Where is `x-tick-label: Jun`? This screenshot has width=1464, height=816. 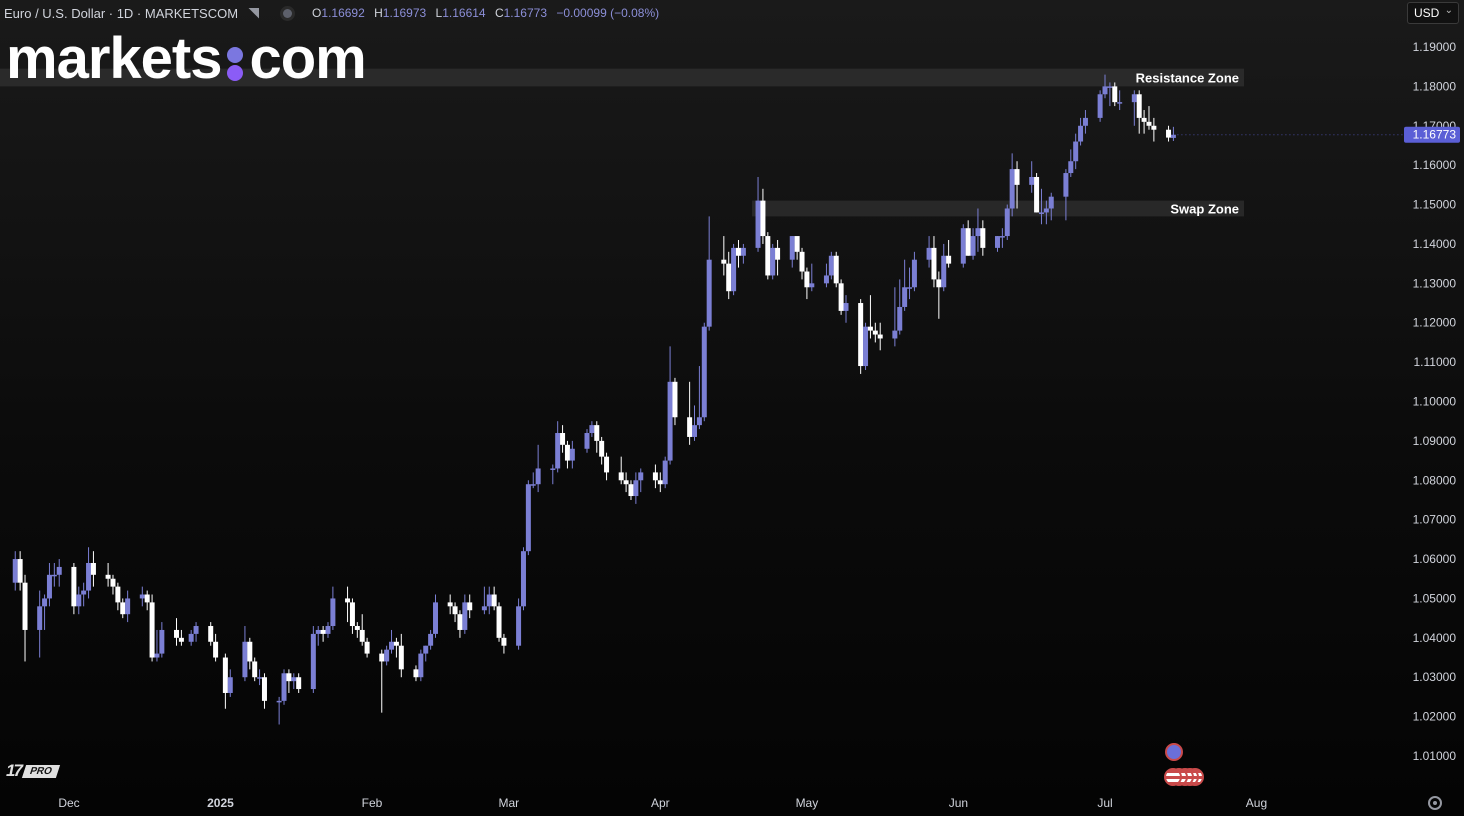
x-tick-label: Jun is located at coordinates (958, 803).